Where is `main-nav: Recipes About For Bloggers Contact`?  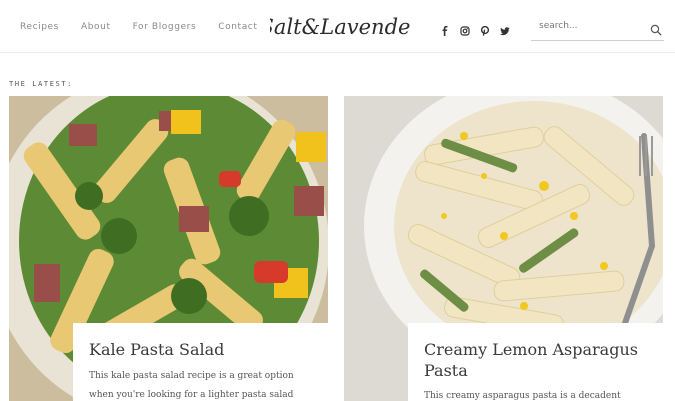 main-nav: Recipes About For Bloggers Contact is located at coordinates (138, 27).